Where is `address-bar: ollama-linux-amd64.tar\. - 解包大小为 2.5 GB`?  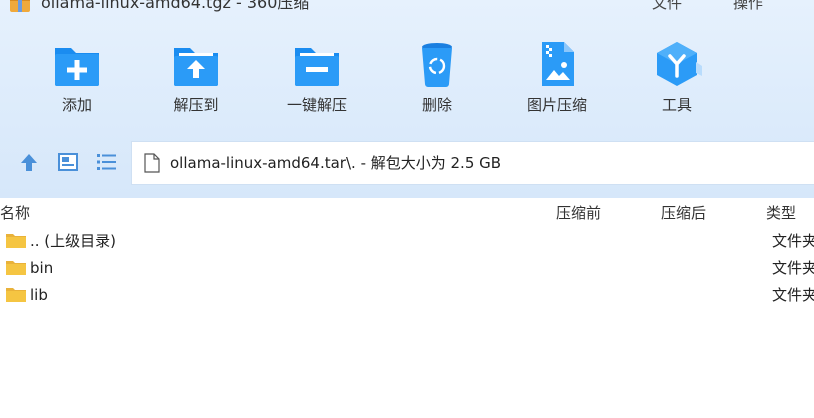
address-bar: ollama-linux-amd64.tar\. - 解包大小为 2.5 GB is located at coordinates (472, 163).